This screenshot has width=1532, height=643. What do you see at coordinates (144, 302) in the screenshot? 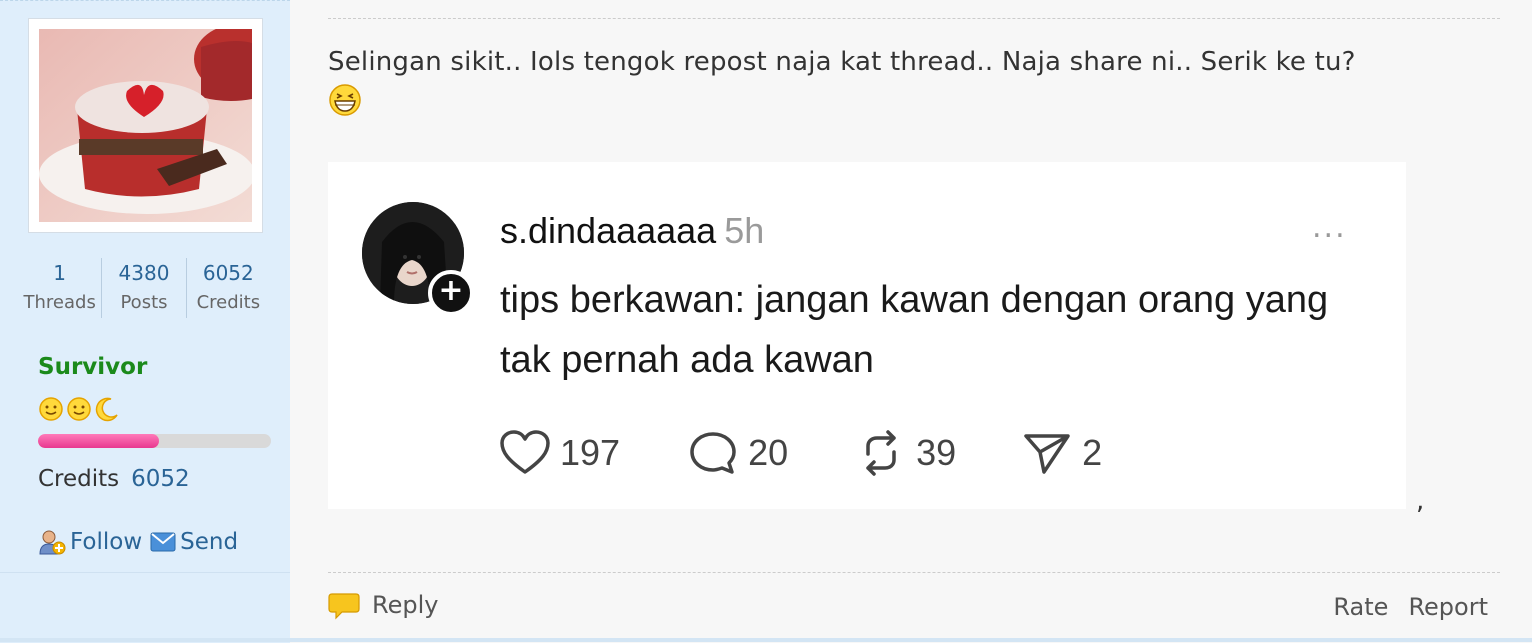
I see `stat-posts-label: Posts` at bounding box center [144, 302].